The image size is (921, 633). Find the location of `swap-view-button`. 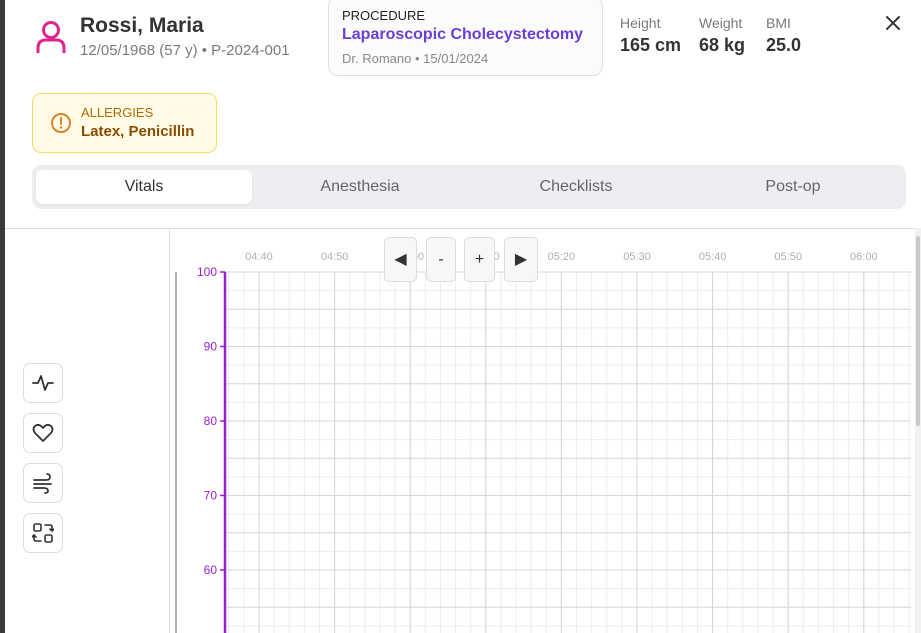

swap-view-button is located at coordinates (43, 533).